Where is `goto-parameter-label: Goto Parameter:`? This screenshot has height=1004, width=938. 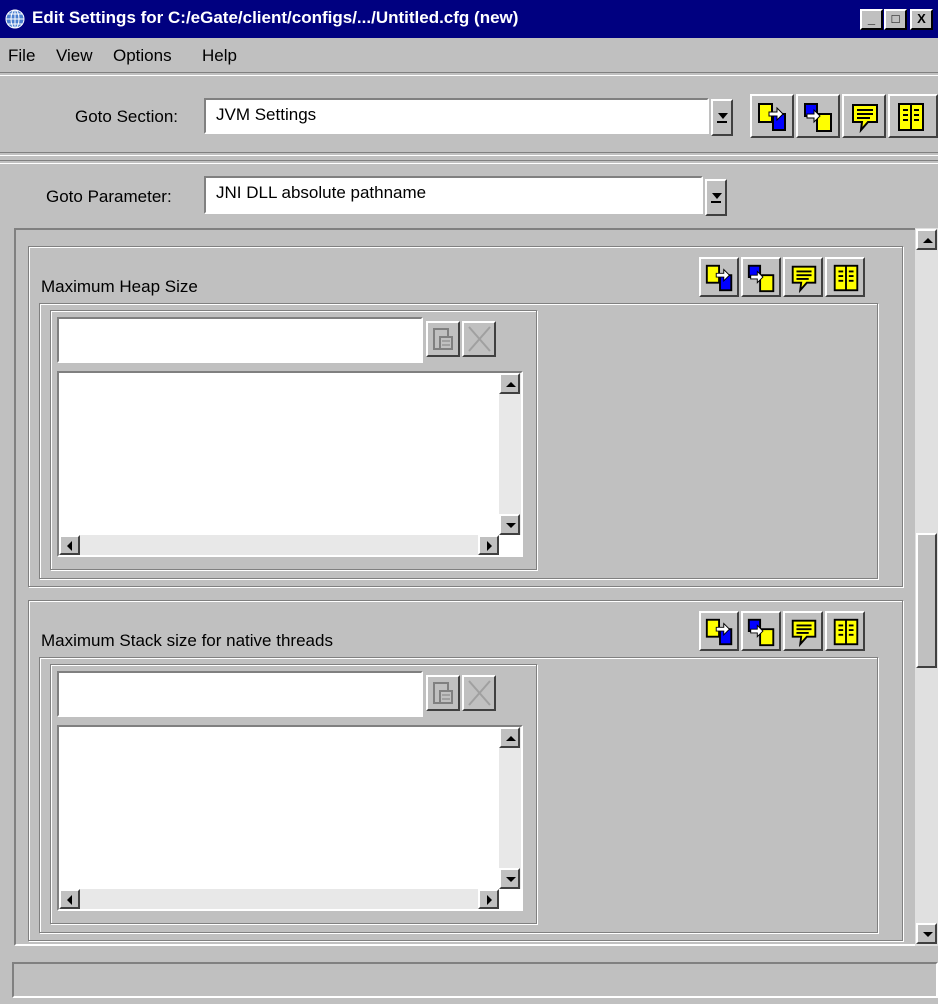 goto-parameter-label: Goto Parameter: is located at coordinates (109, 196).